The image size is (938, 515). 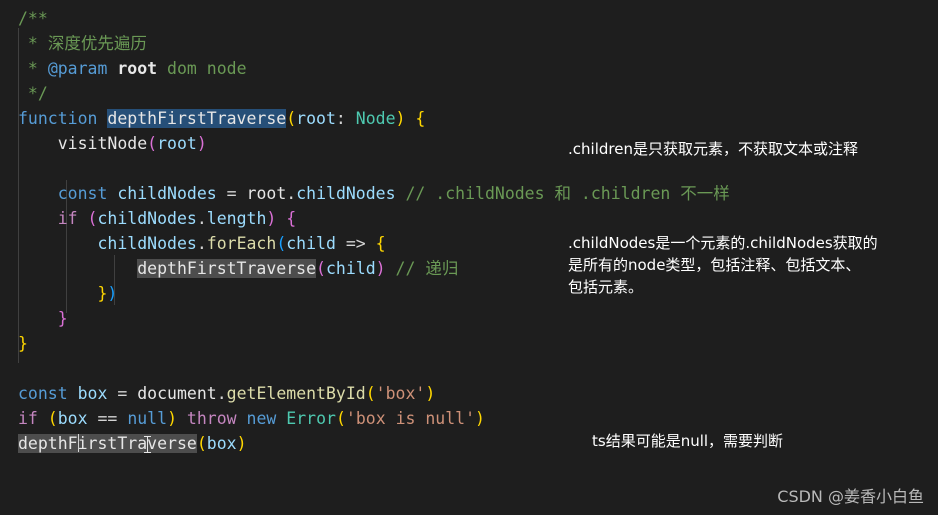 What do you see at coordinates (132, 68) in the screenshot?
I see `token-jsdoc-param-name: root` at bounding box center [132, 68].